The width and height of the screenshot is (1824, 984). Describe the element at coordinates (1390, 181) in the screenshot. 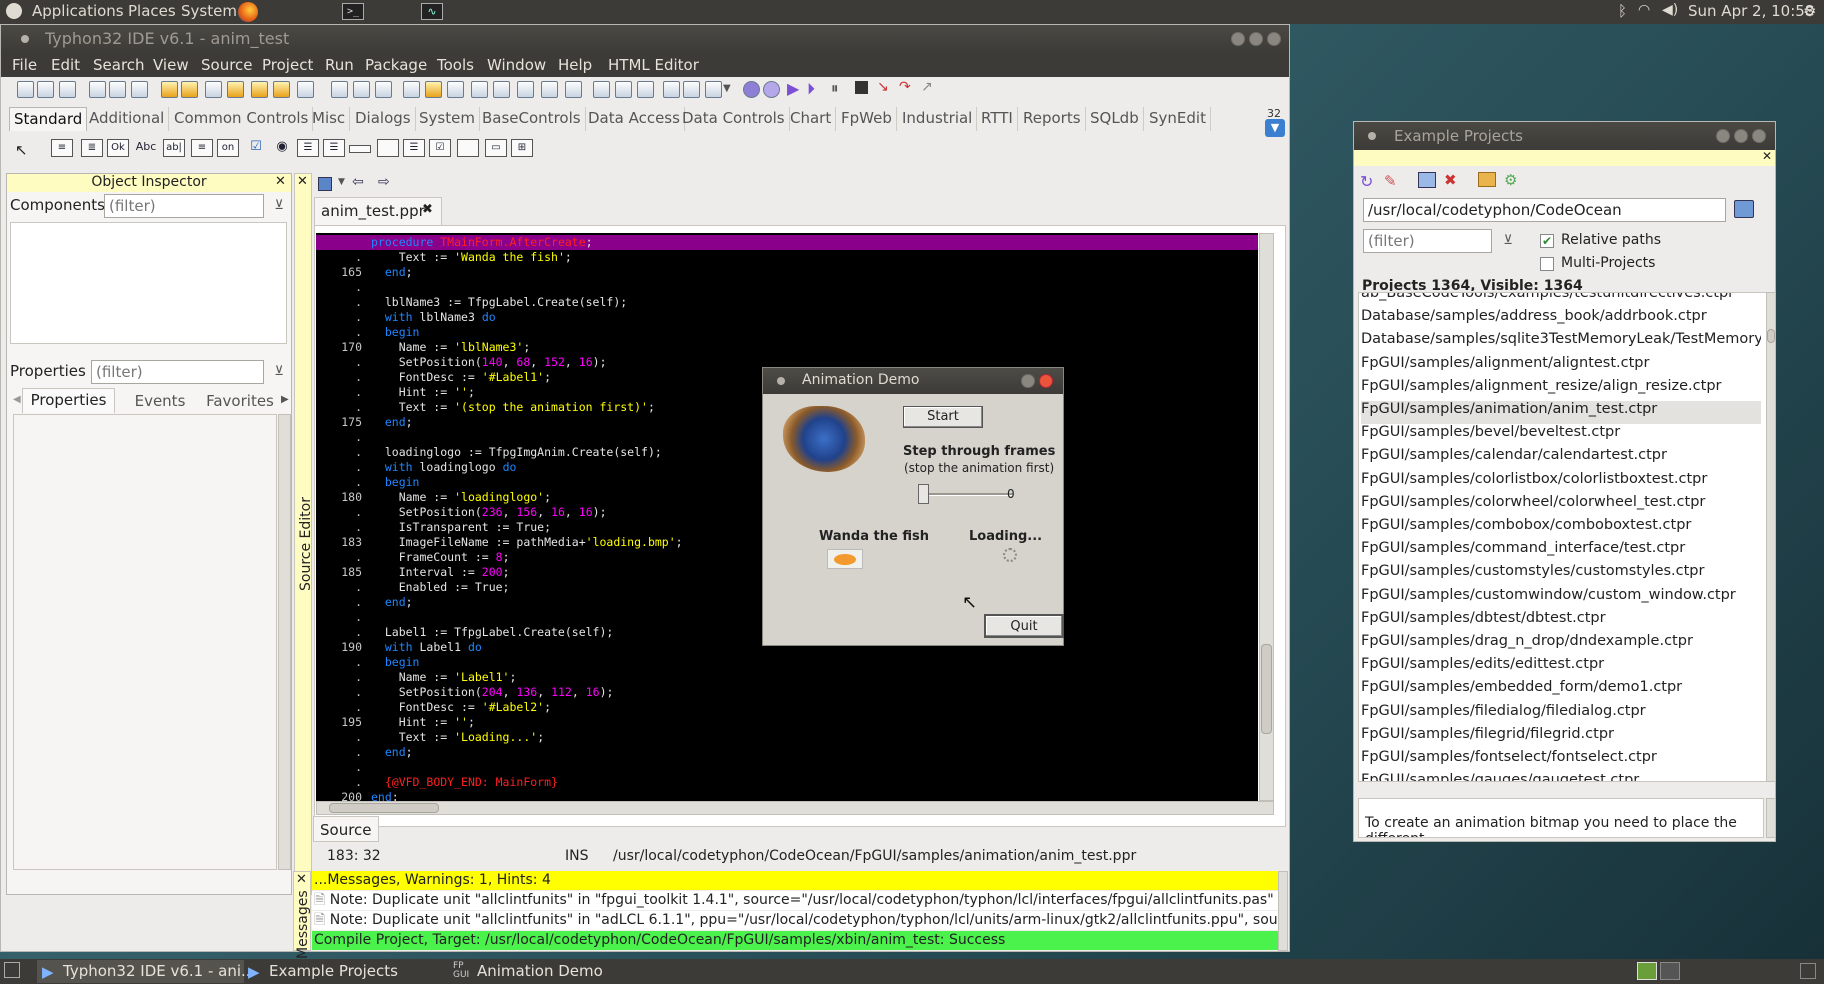

I see `clean-icon: ✎` at that location.